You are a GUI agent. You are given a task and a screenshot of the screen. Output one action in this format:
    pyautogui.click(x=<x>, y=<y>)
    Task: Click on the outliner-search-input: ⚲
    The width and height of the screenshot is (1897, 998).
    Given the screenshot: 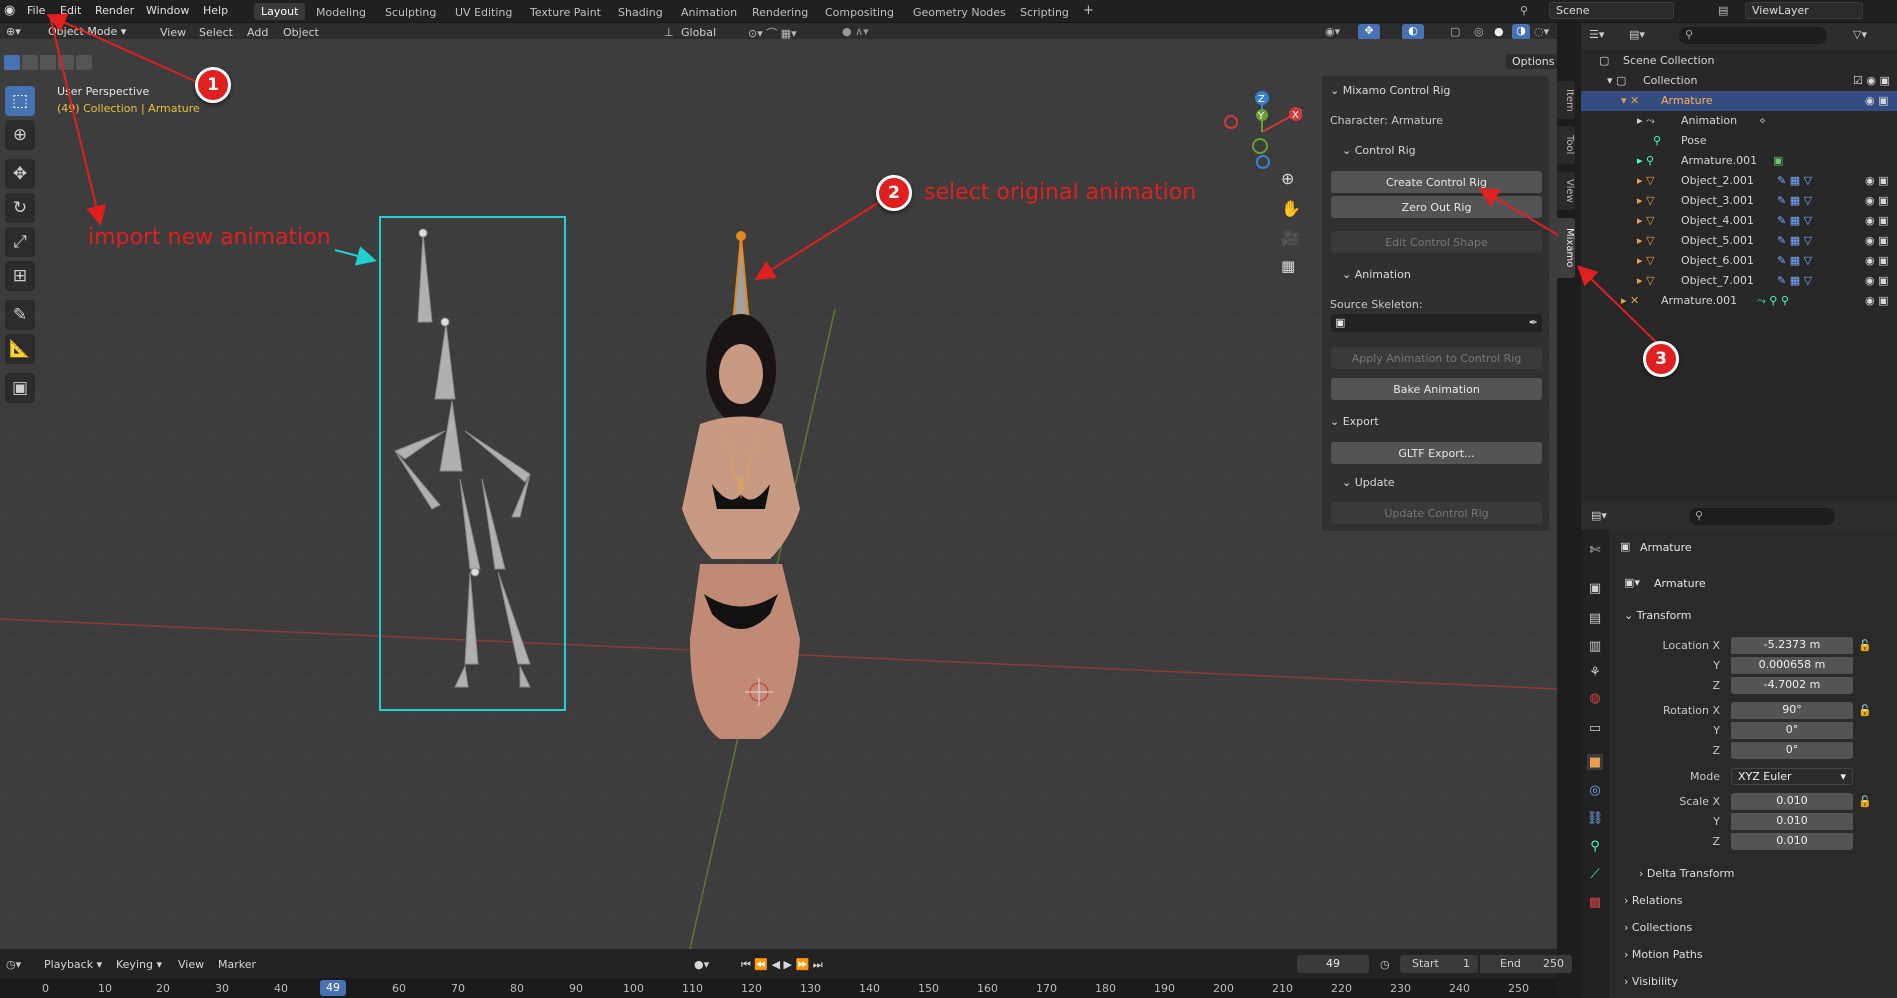 What is the action you would take?
    pyautogui.click(x=1753, y=35)
    